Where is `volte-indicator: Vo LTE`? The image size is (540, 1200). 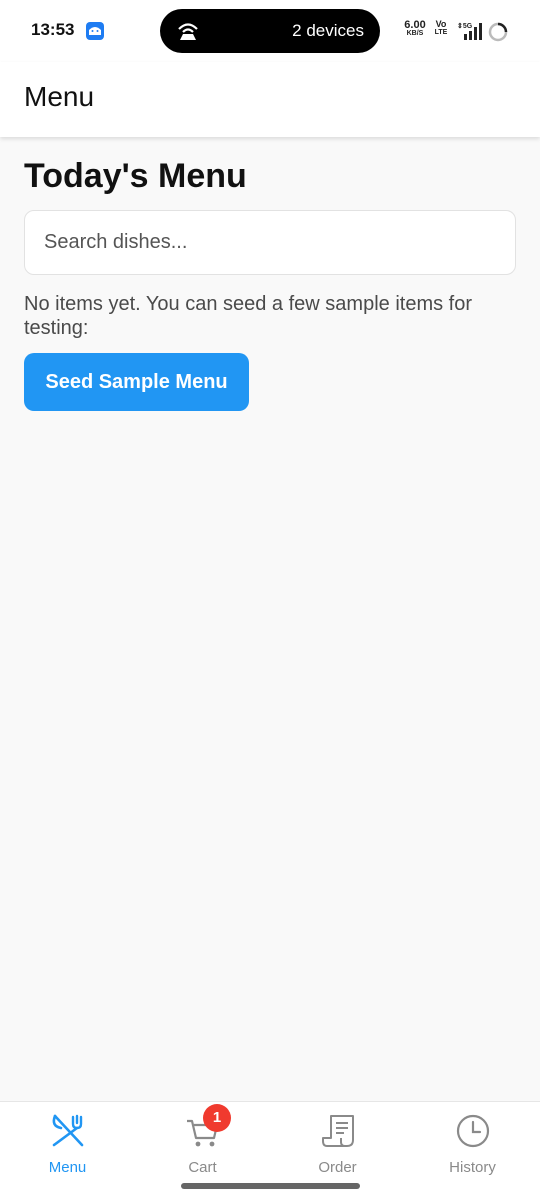 volte-indicator: Vo LTE is located at coordinates (441, 28).